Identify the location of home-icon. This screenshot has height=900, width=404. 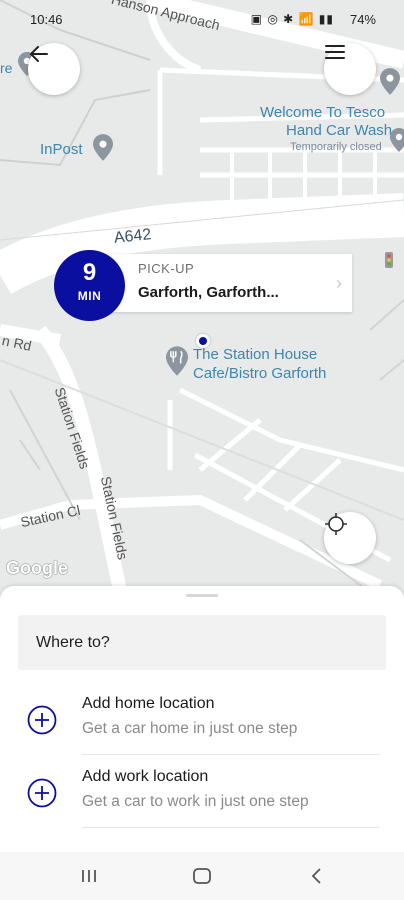
(202, 876).